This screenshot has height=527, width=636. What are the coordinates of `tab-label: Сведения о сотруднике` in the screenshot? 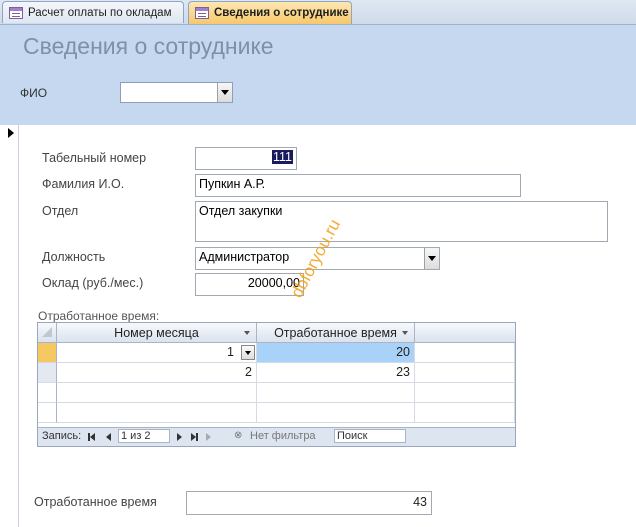 It's located at (281, 13).